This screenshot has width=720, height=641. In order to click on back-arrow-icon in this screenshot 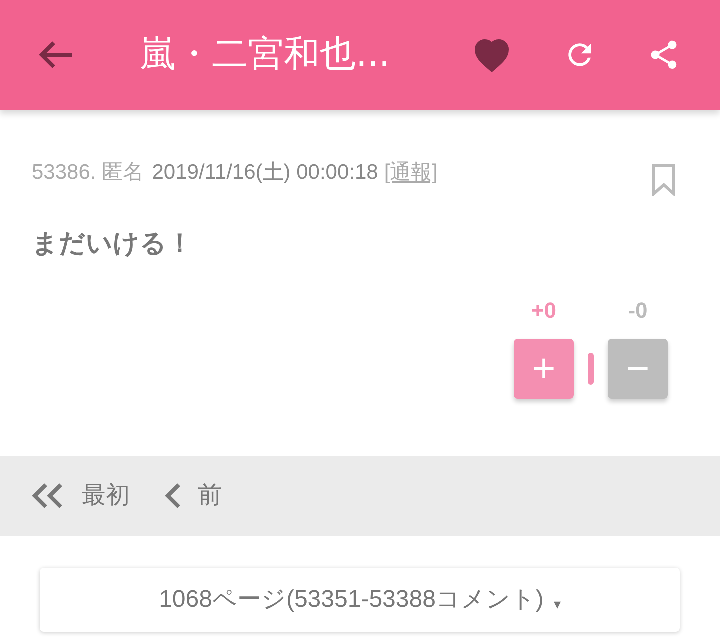, I will do `click(56, 55)`.